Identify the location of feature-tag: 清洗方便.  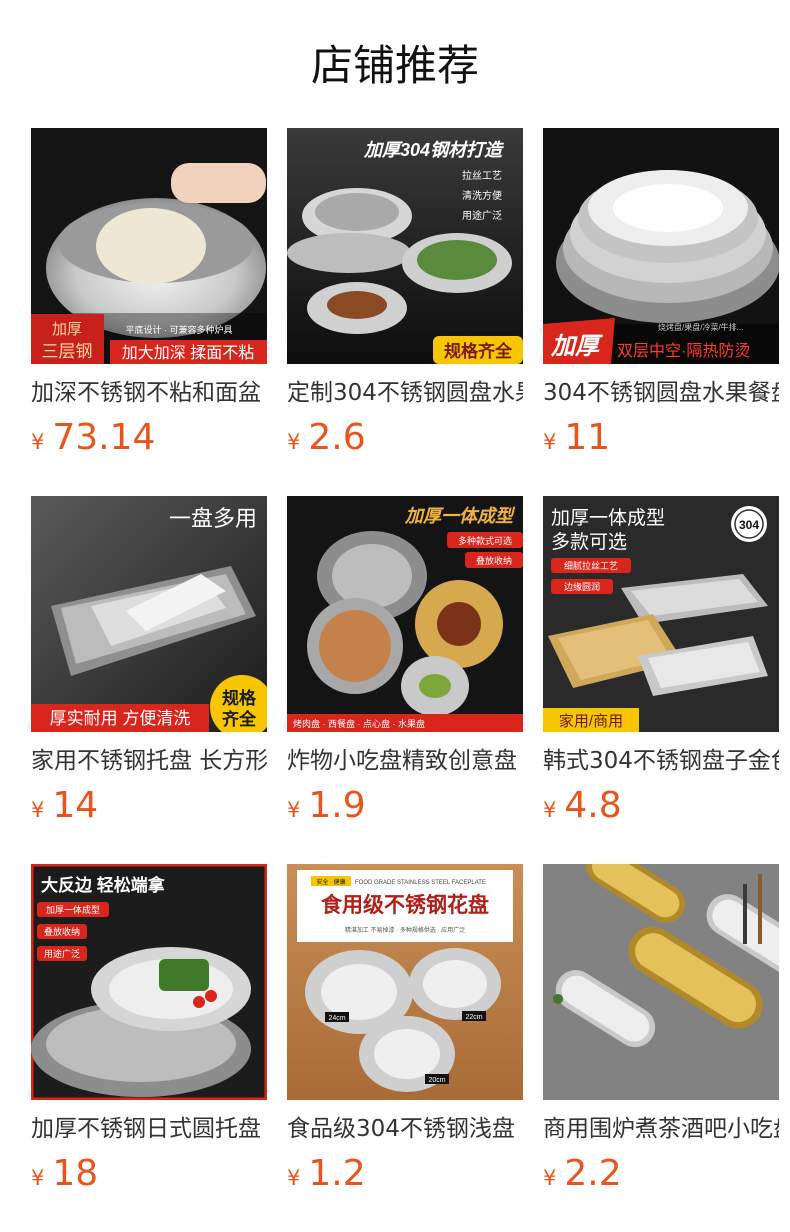
(482, 195).